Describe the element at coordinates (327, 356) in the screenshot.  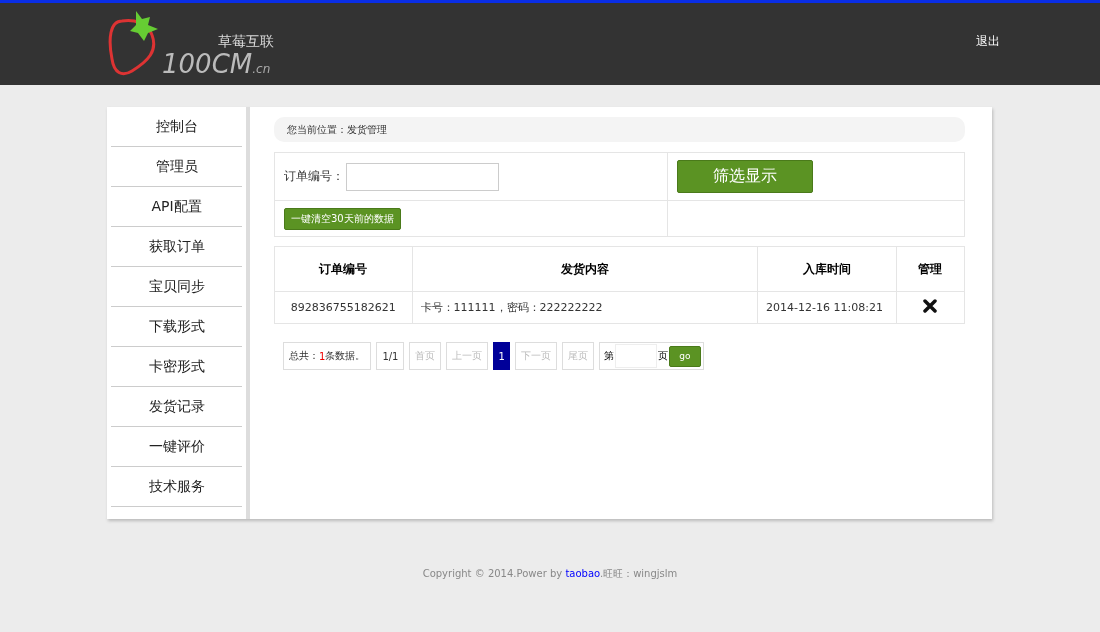
I see `total-count-text: 总共：1条数据。` at that location.